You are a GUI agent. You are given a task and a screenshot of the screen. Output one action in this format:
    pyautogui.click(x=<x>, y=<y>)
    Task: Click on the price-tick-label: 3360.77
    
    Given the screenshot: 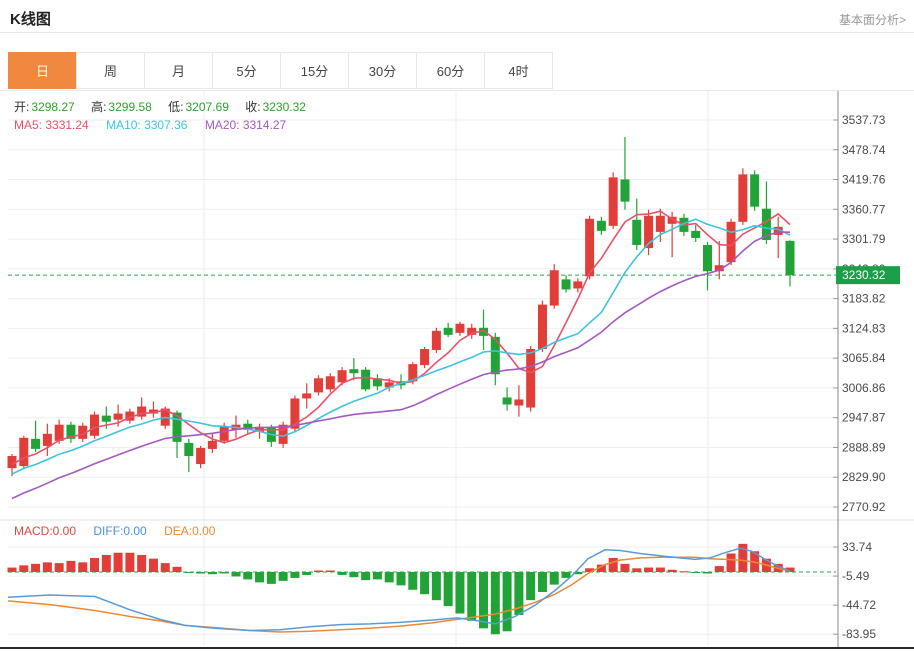 What is the action you would take?
    pyautogui.click(x=864, y=209)
    